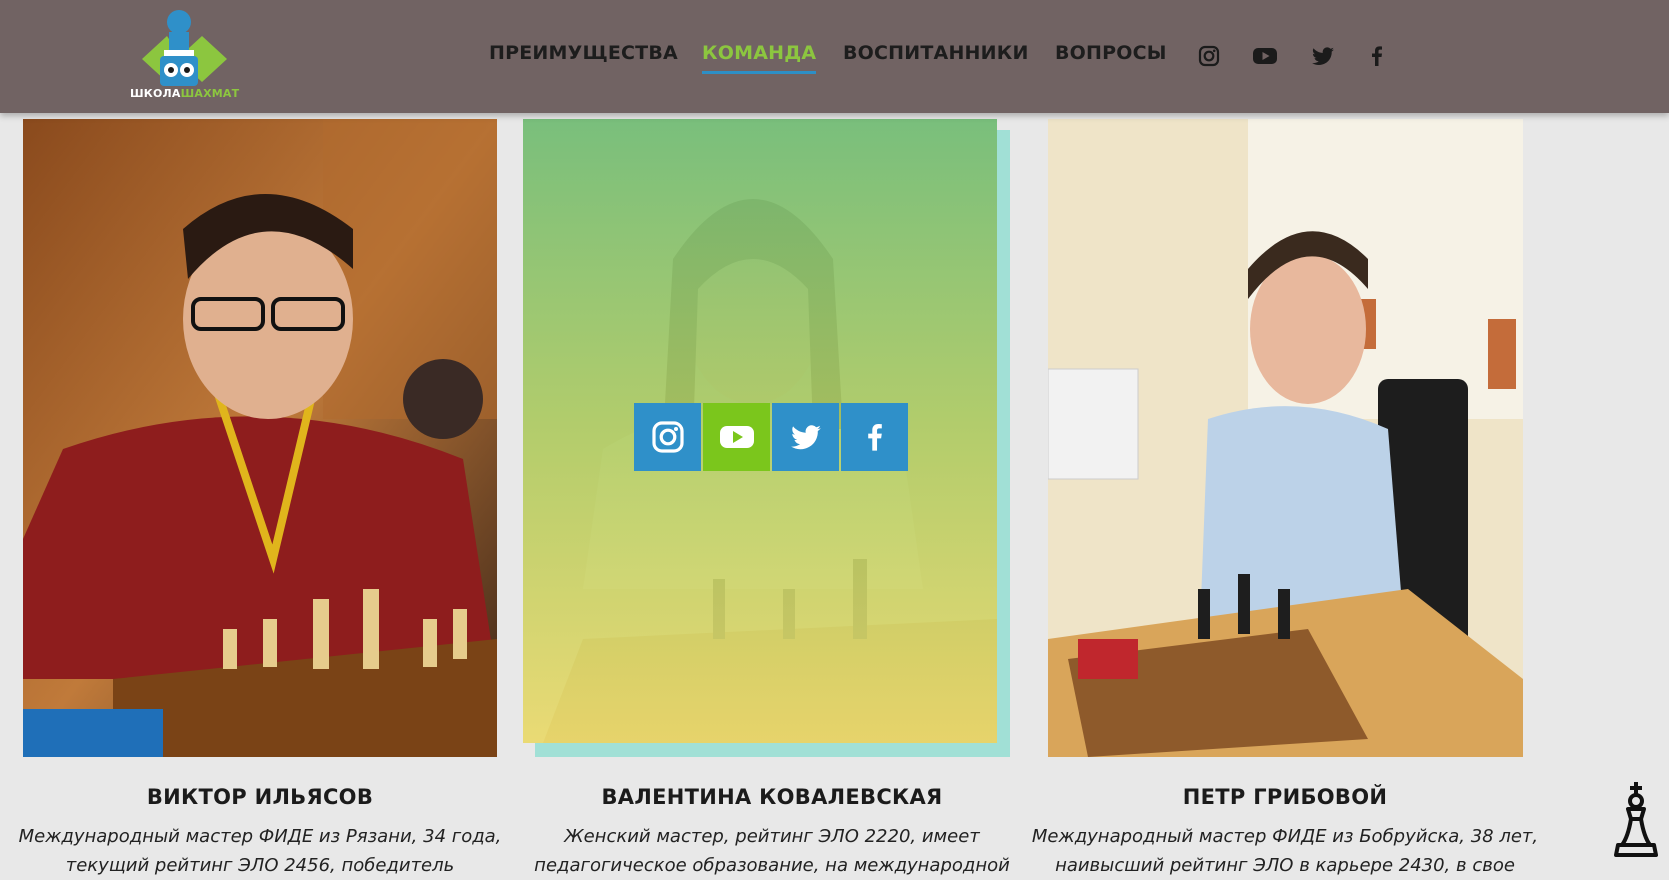 The height and width of the screenshot is (880, 1669). I want to click on chess-king-icon, so click(1636, 820).